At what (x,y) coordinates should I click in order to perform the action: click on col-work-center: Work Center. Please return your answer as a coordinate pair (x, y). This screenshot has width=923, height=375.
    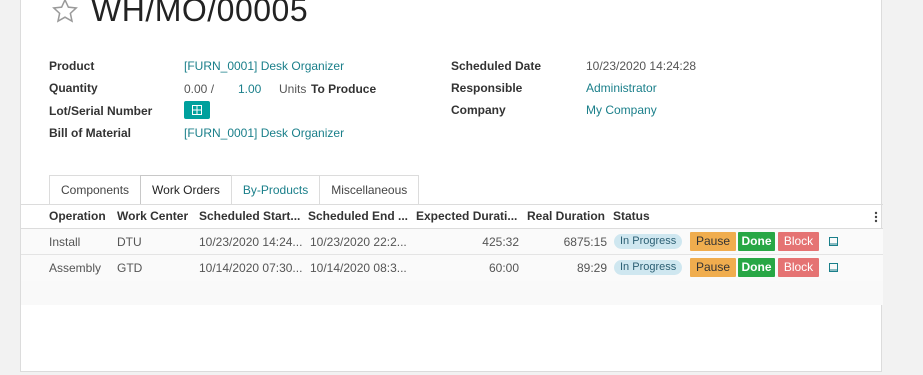
    Looking at the image, I should click on (152, 216).